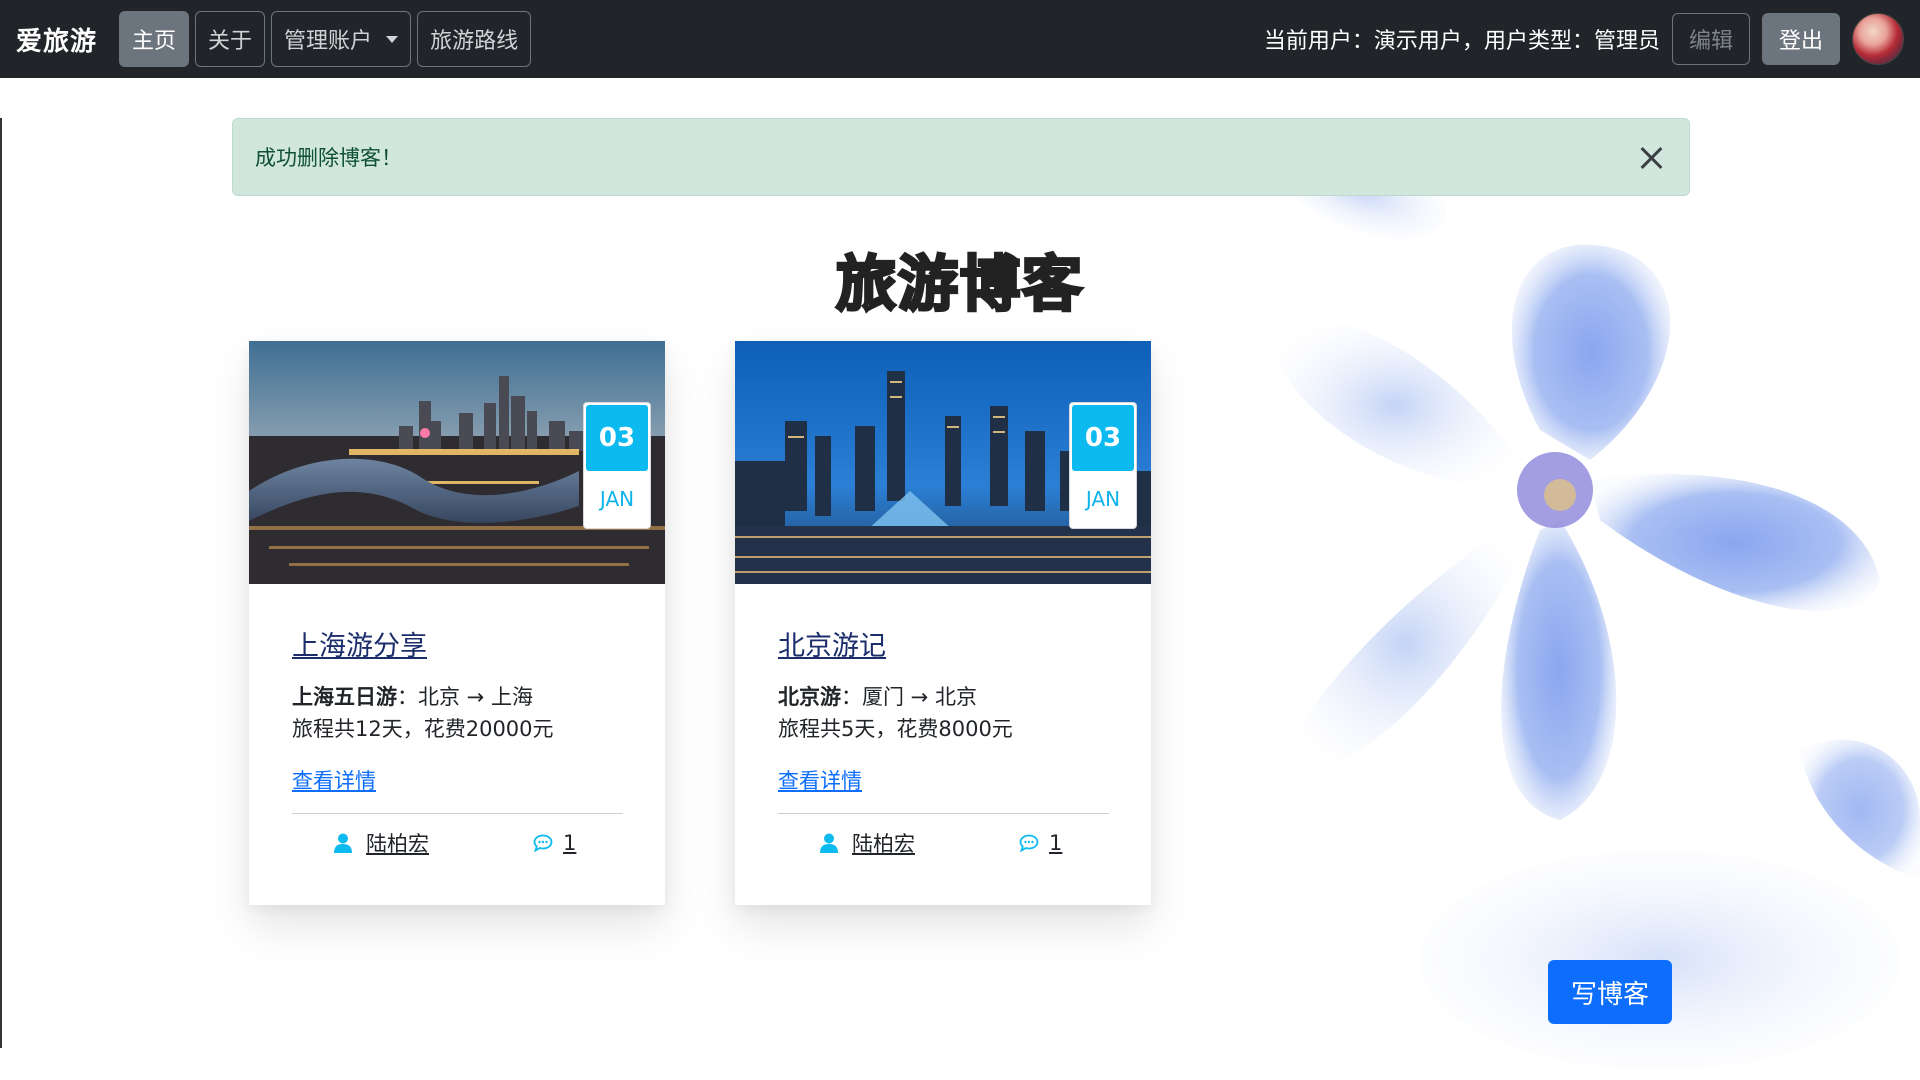 This screenshot has height=1080, width=1920. I want to click on nav-home-label: 主页, so click(154, 41).